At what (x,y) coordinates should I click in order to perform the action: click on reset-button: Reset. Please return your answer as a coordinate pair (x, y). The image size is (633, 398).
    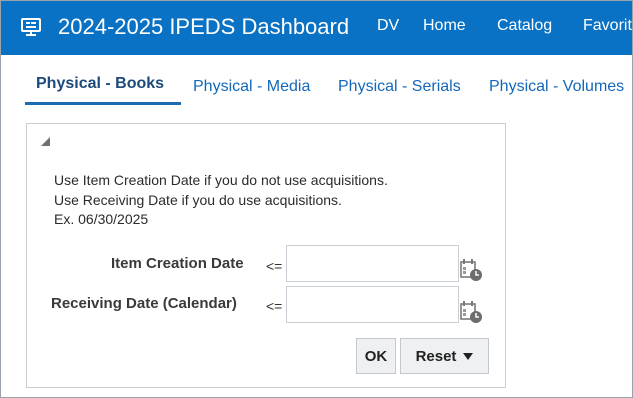
    Looking at the image, I should click on (444, 356).